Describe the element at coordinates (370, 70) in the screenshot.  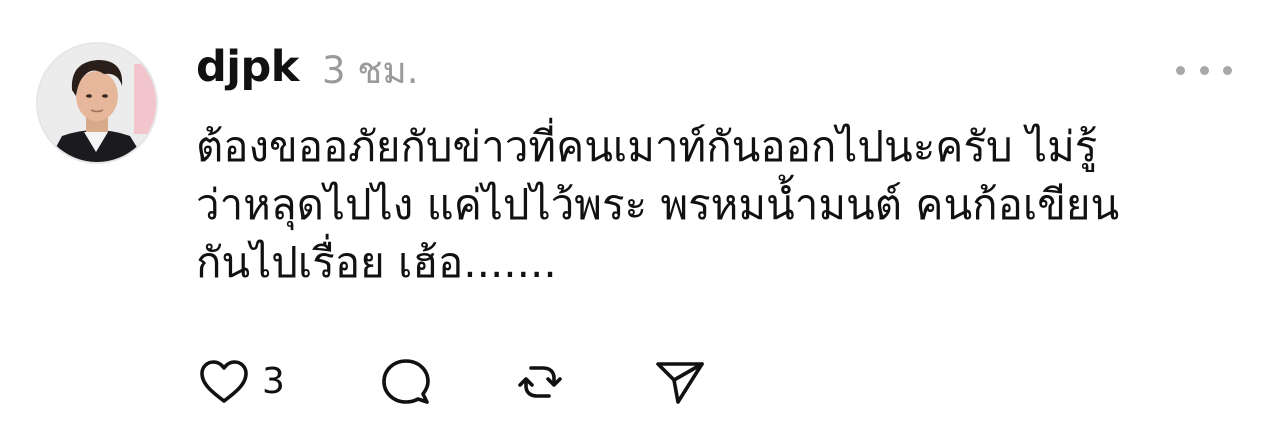
I see `timestamp: 3 ชม.` at that location.